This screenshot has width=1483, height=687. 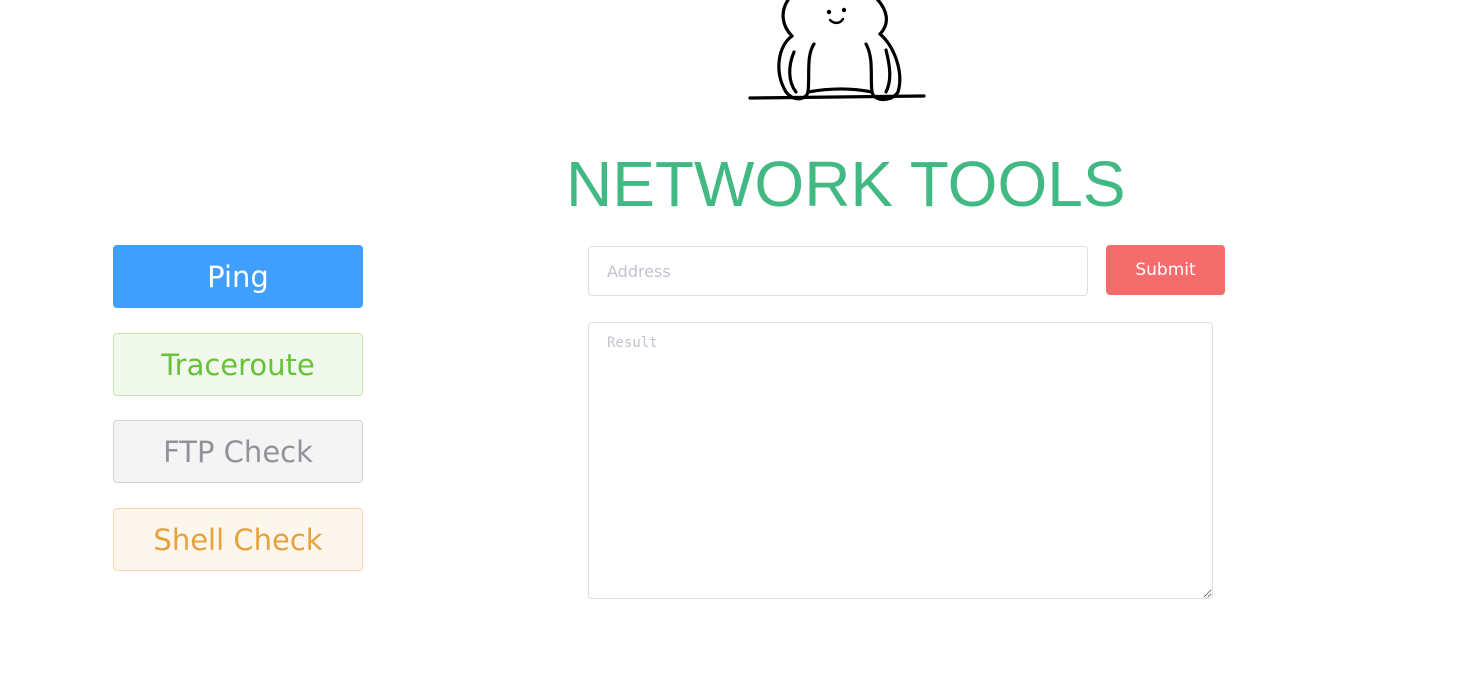 I want to click on ftp-check-button: FTP Check, so click(x=238, y=451).